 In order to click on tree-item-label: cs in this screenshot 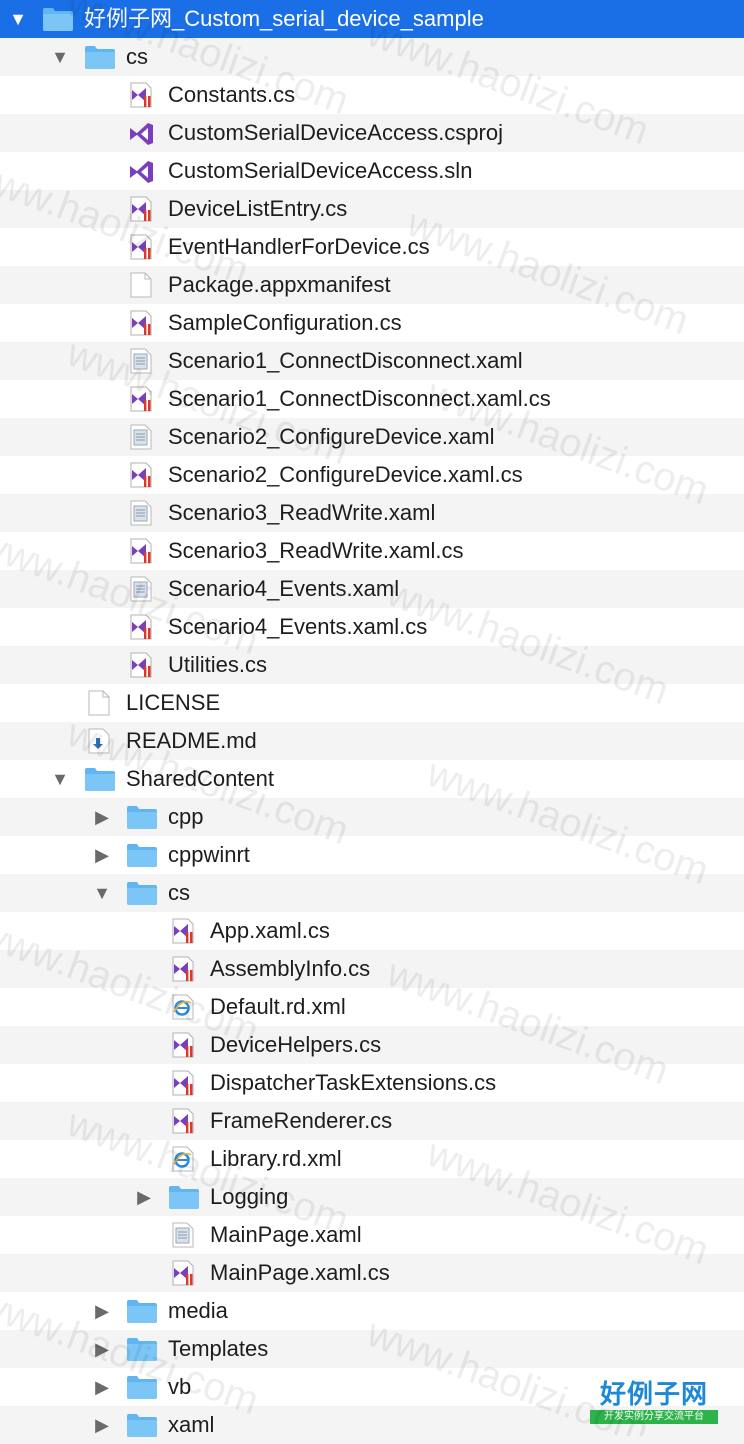, I will do `click(179, 892)`.